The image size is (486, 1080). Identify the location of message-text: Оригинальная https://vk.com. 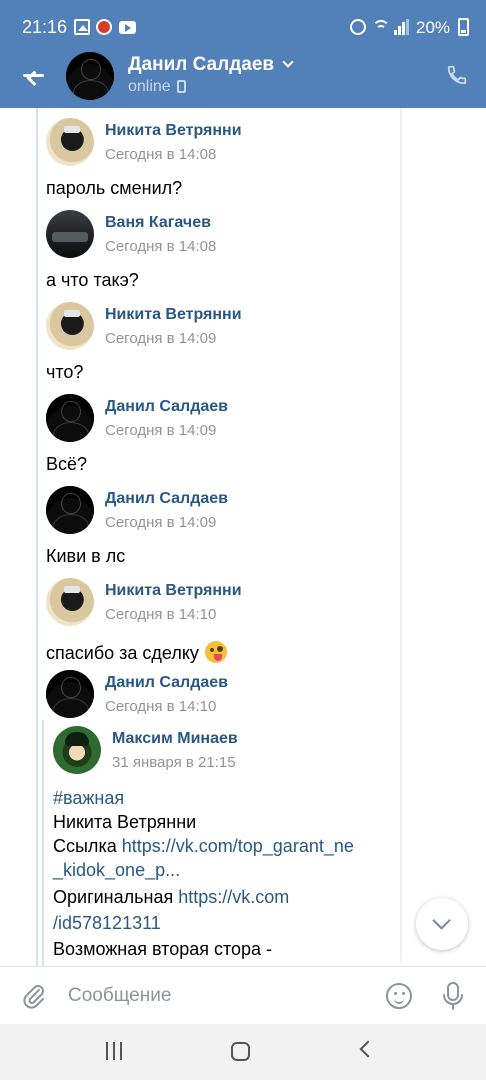
(171, 897).